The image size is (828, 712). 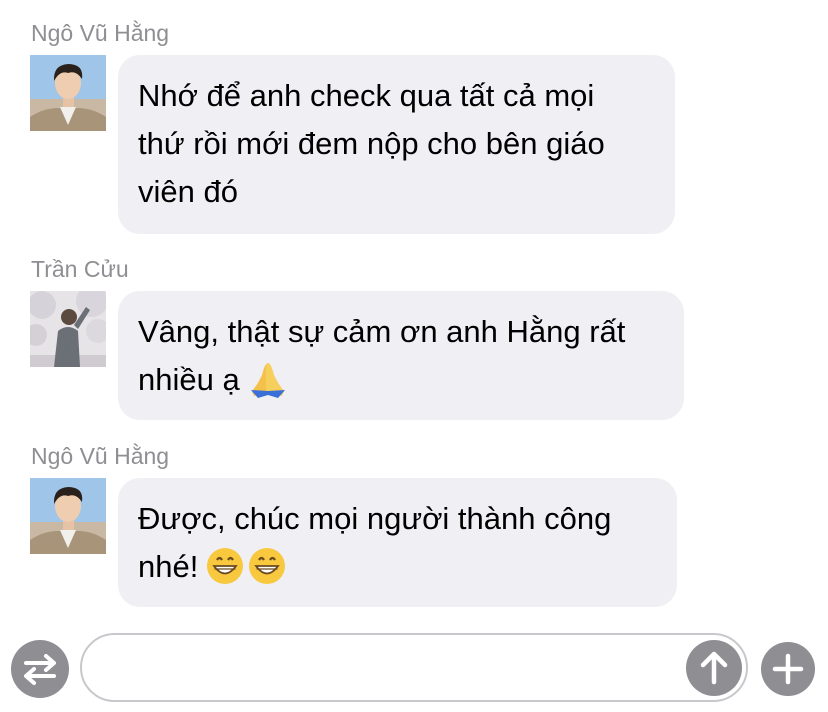 What do you see at coordinates (80, 269) in the screenshot?
I see `sender-name: Trần Cửu` at bounding box center [80, 269].